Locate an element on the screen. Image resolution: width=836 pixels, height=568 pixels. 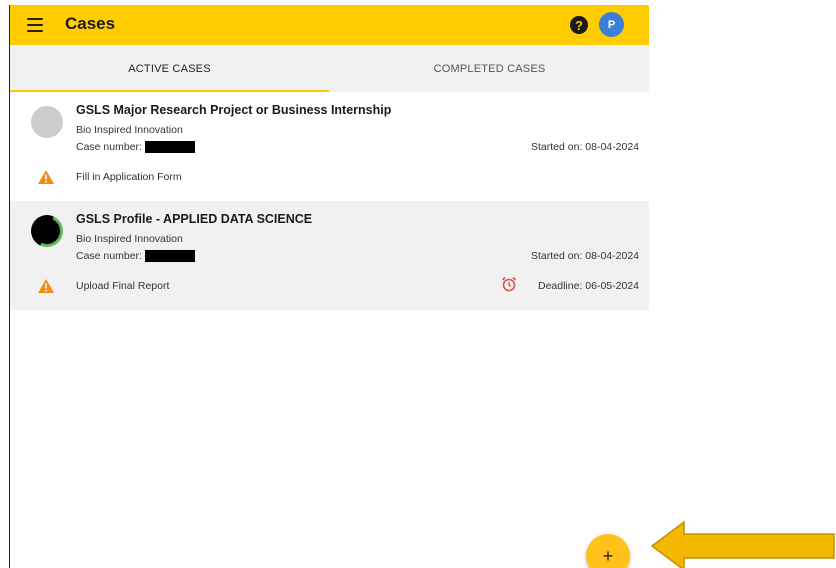
add-case-button: + is located at coordinates (608, 551).